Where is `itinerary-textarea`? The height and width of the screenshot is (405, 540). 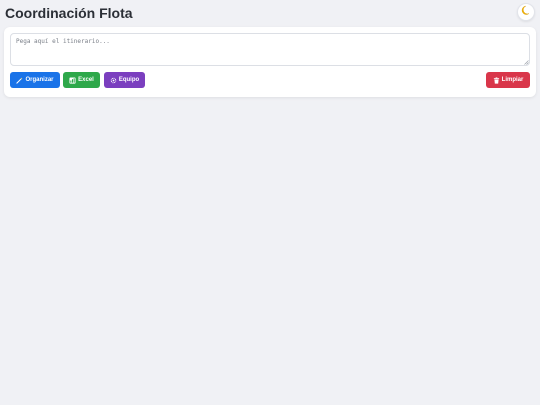 itinerary-textarea is located at coordinates (270, 49).